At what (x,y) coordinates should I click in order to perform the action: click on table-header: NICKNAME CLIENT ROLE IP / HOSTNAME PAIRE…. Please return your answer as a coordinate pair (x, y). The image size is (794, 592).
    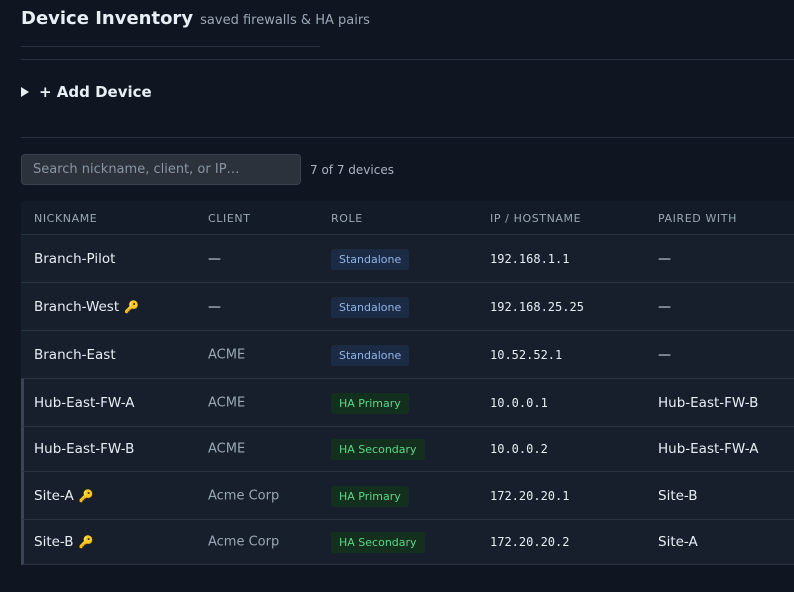
    Looking at the image, I should click on (407, 218).